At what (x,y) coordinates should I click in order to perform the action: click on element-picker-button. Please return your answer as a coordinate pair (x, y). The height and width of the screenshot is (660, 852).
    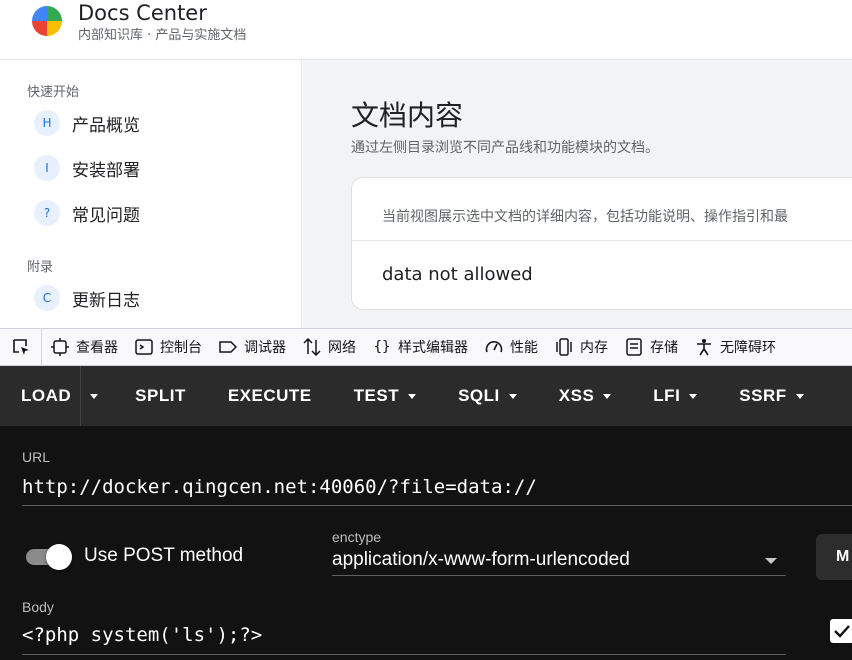
    Looking at the image, I should click on (21, 347).